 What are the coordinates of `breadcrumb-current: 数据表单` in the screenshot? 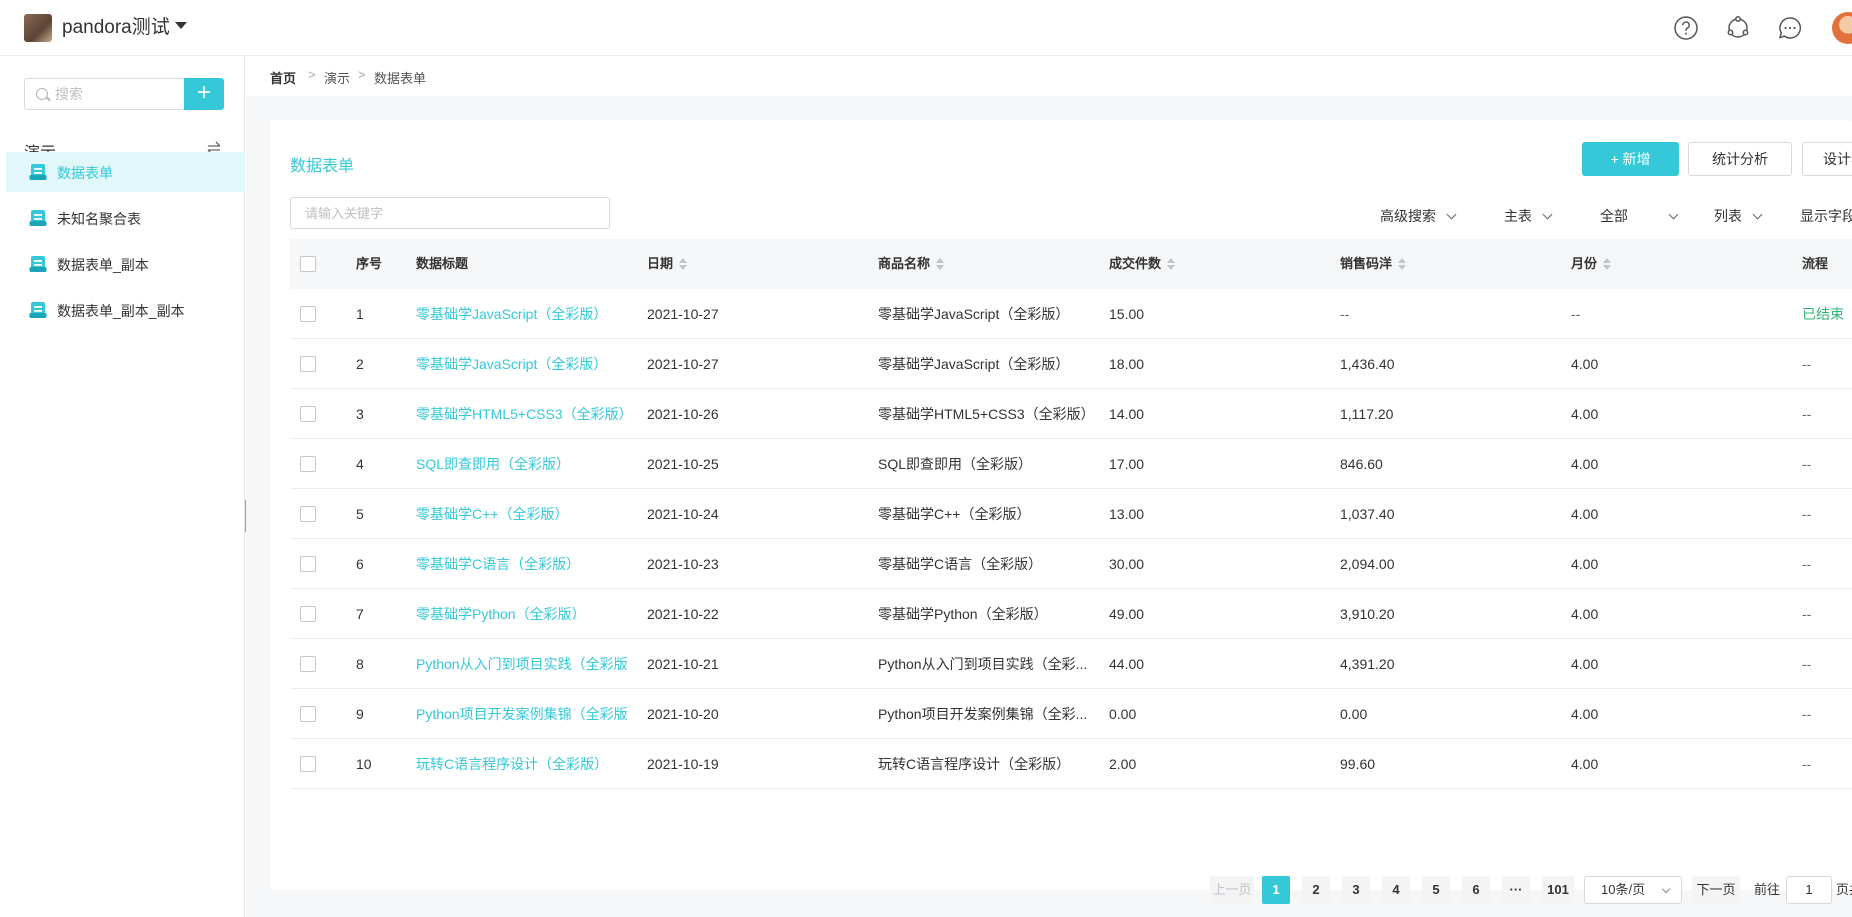 It's located at (400, 78).